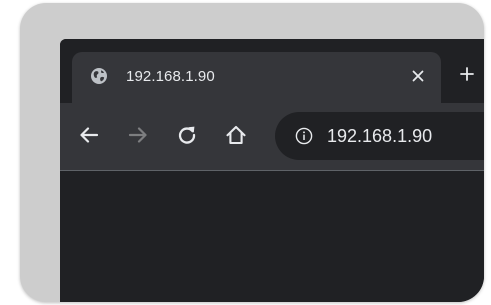 The image size is (491, 305). I want to click on globe-icon, so click(99, 76).